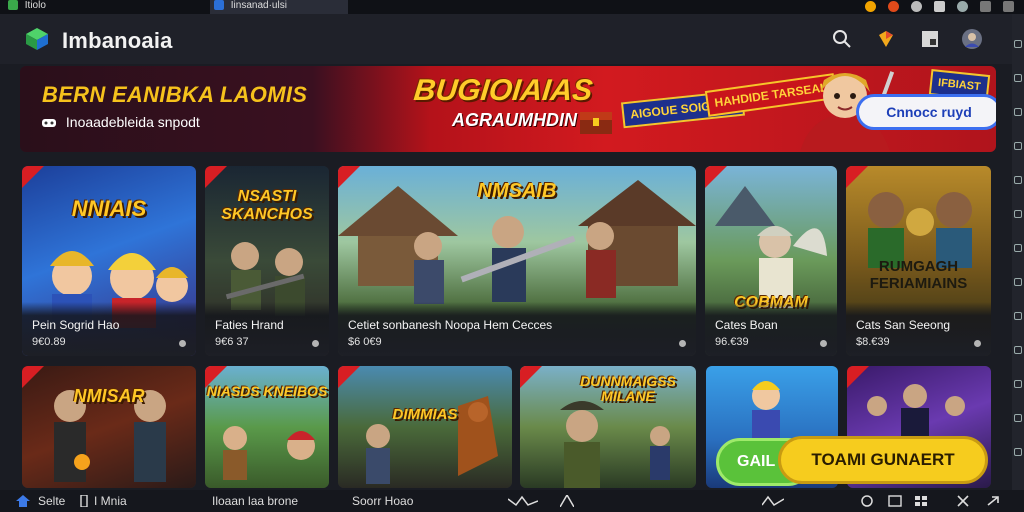 Image resolution: width=1024 pixels, height=512 pixels. What do you see at coordinates (918, 275) in the screenshot?
I see `card-art-title: RUMGAGH FERIAMIAINS` at bounding box center [918, 275].